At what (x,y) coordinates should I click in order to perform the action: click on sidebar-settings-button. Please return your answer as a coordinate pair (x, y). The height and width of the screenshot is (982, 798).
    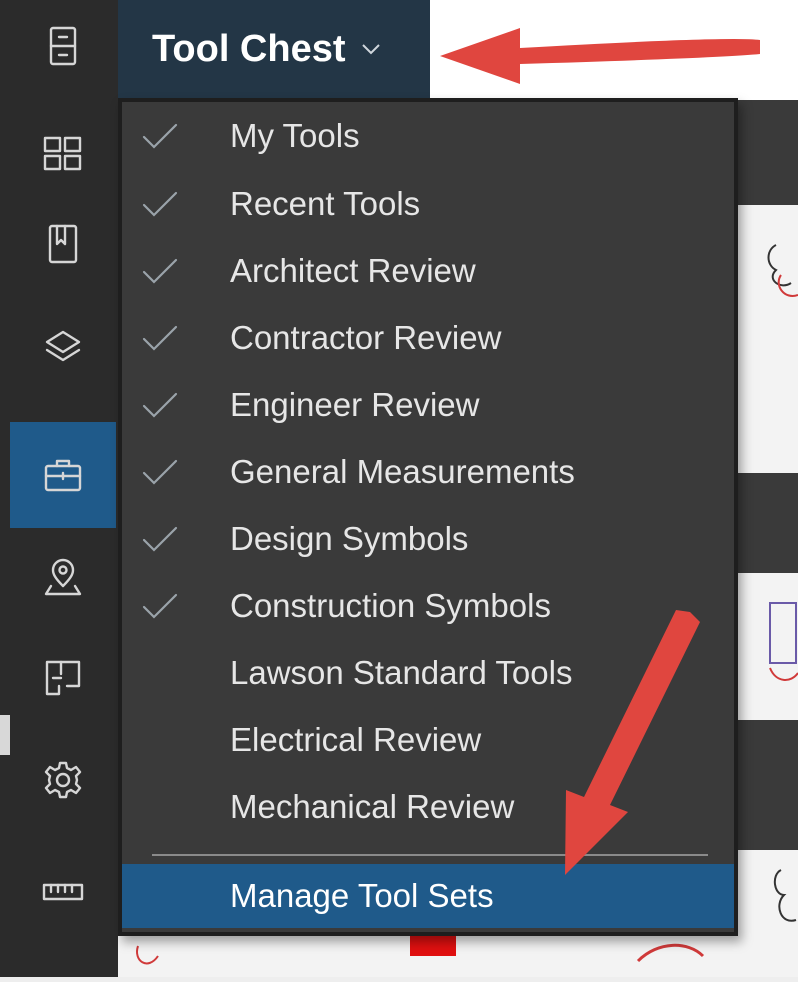
    Looking at the image, I should click on (63, 780).